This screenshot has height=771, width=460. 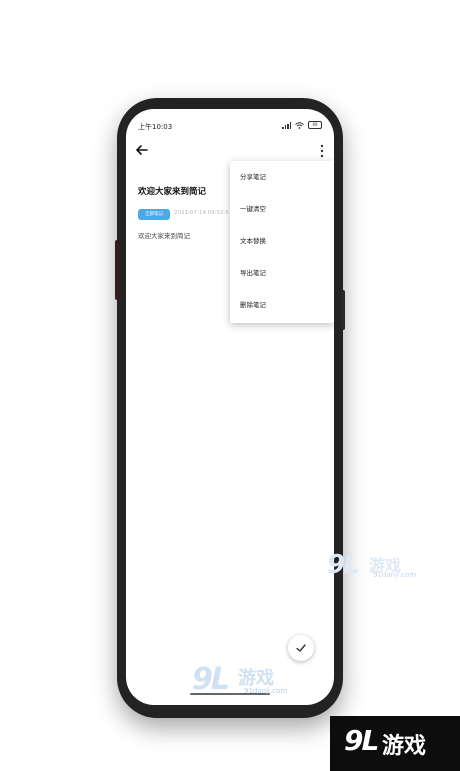 What do you see at coordinates (154, 214) in the screenshot?
I see `note-category-tag: 全部笔记` at bounding box center [154, 214].